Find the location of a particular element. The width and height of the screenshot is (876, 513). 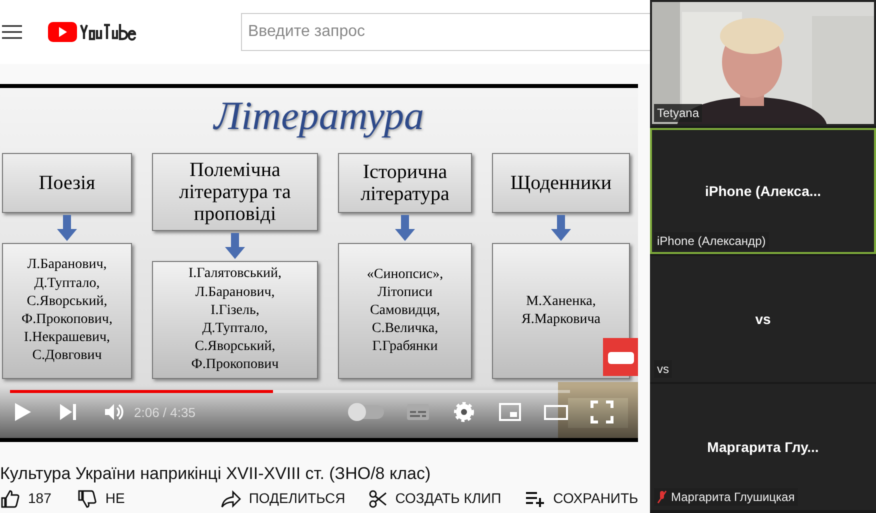

slide-list: «Синопсис», Літописи Самовидця, С.Величка, Г.Грабянки is located at coordinates (405, 311).